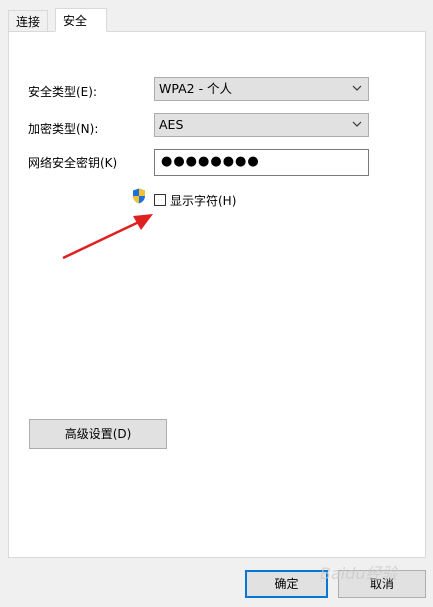 This screenshot has width=433, height=607. What do you see at coordinates (28, 21) in the screenshot?
I see `tab-connect: 连接` at bounding box center [28, 21].